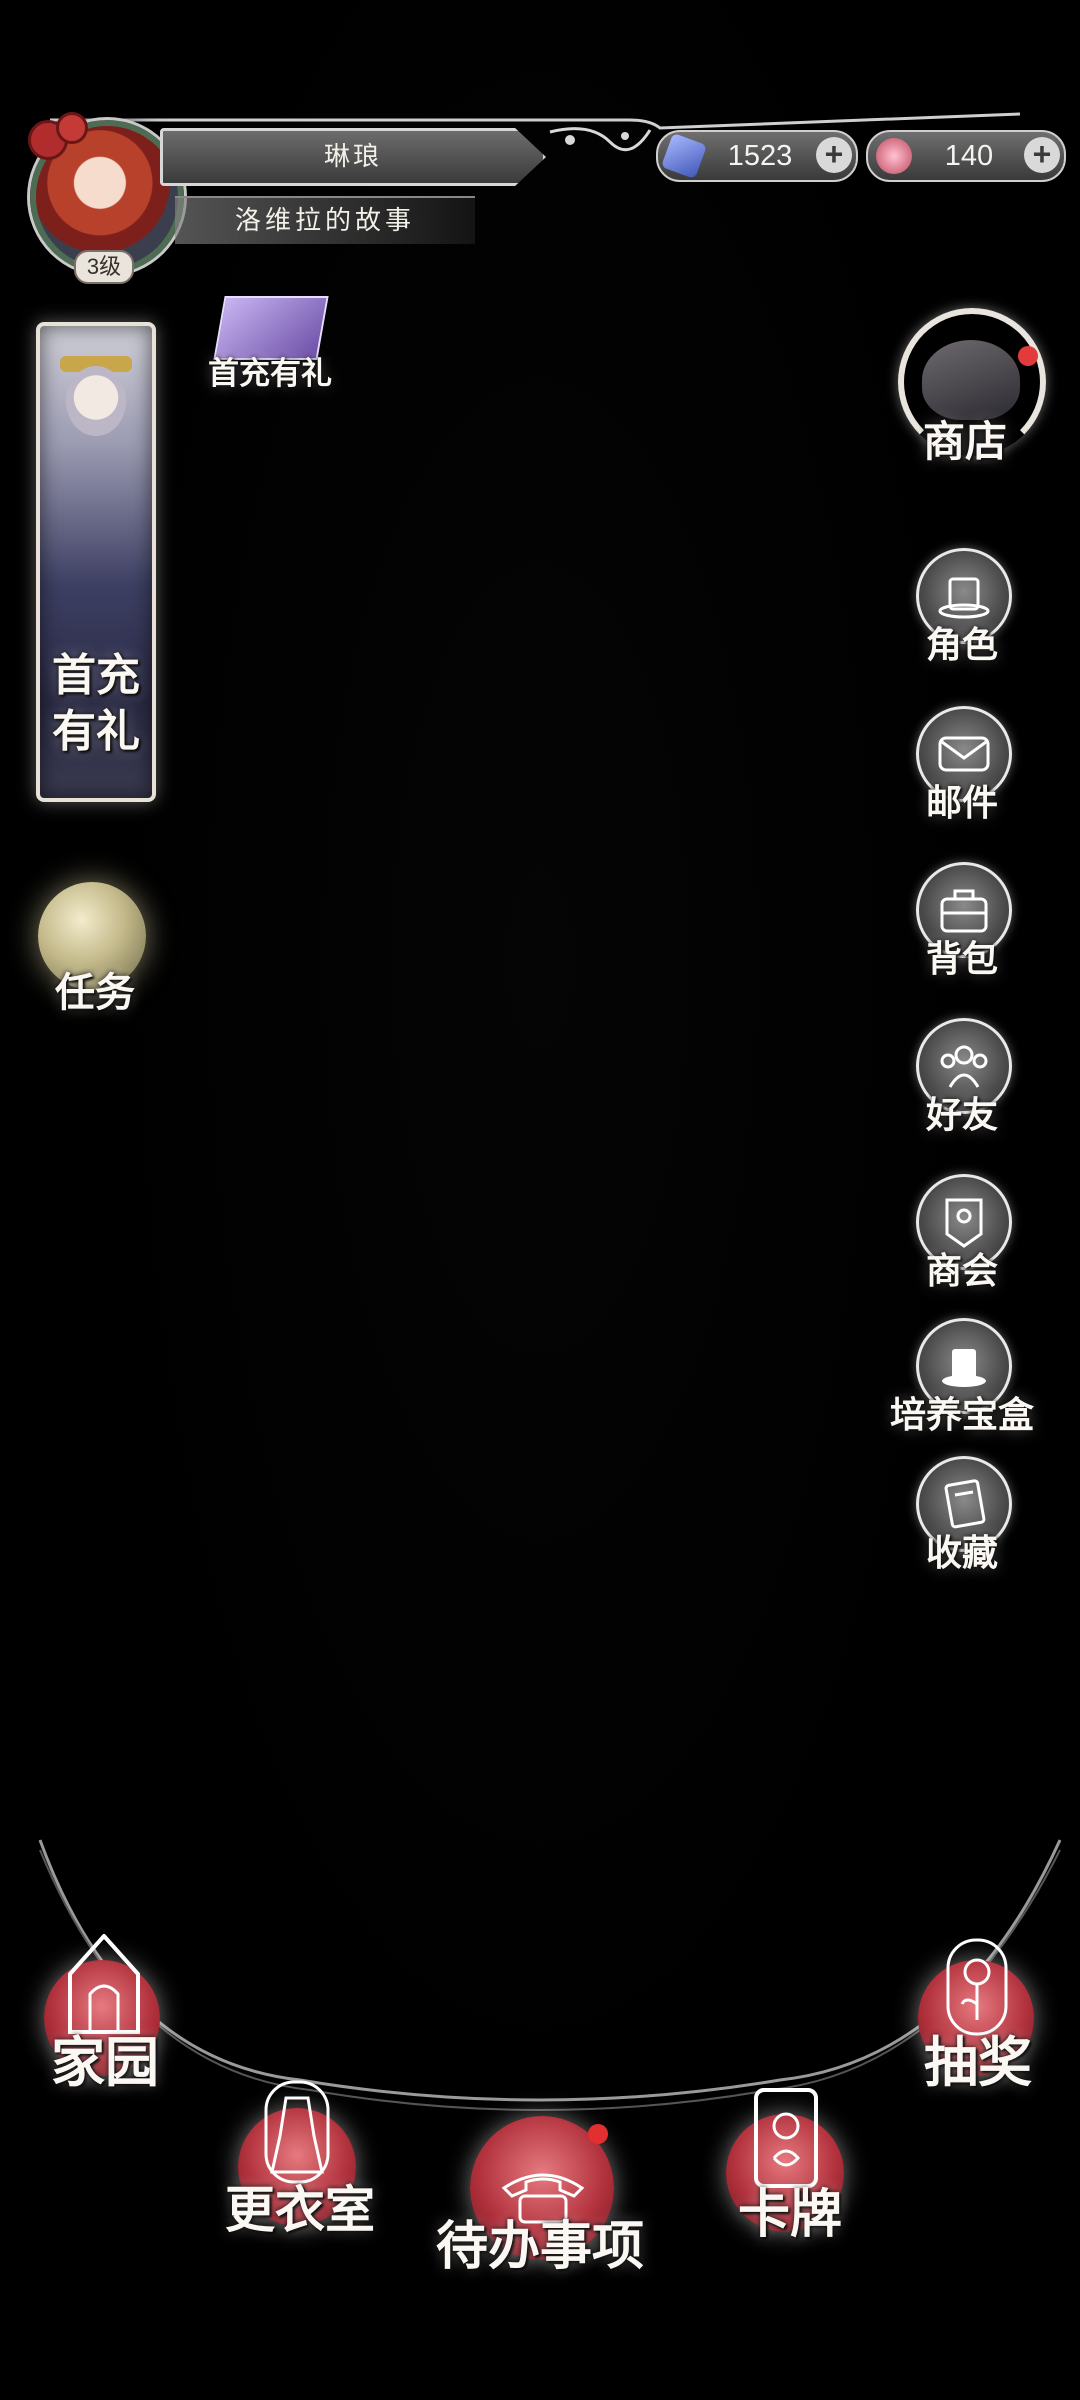 This screenshot has height=2400, width=1080. I want to click on backpack-button: 背包, so click(965, 921).